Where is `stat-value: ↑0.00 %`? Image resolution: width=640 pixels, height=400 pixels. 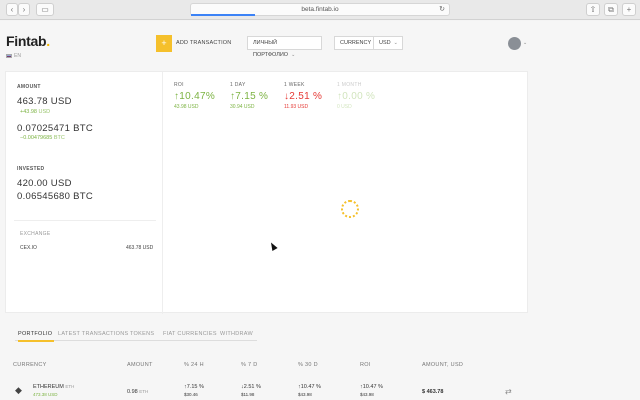
stat-value: ↑0.00 % is located at coordinates (356, 96).